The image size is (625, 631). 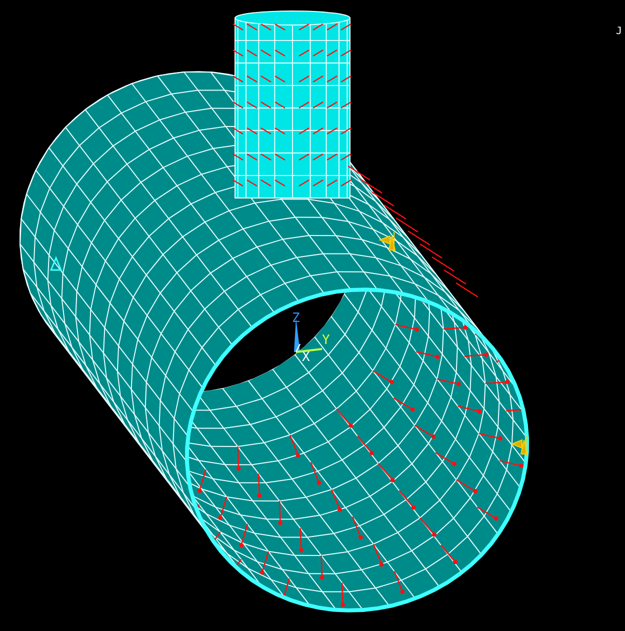 What do you see at coordinates (306, 357) in the screenshot?
I see `axis-label: X` at bounding box center [306, 357].